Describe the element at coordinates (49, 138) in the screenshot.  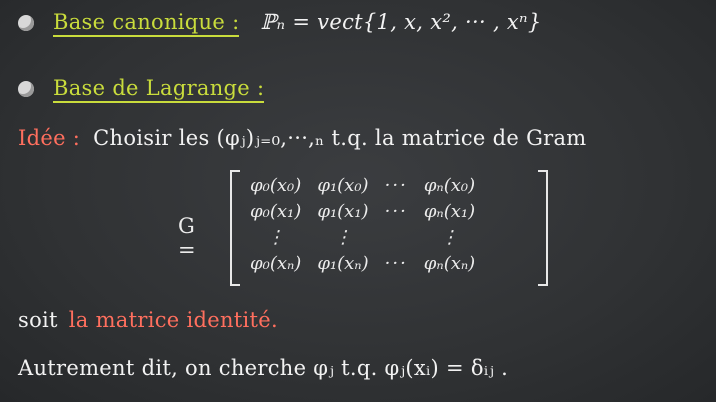
I see `idee-label: Idée :` at that location.